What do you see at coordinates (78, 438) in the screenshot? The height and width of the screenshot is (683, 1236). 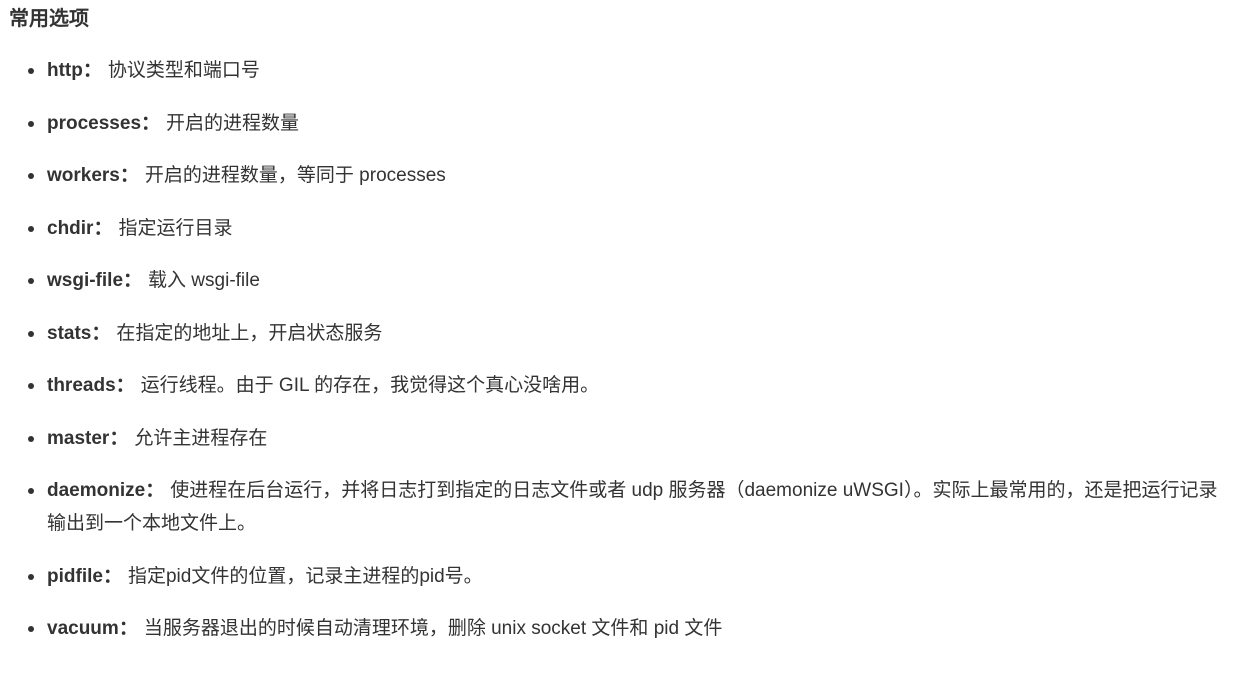 I see `option-name: master` at bounding box center [78, 438].